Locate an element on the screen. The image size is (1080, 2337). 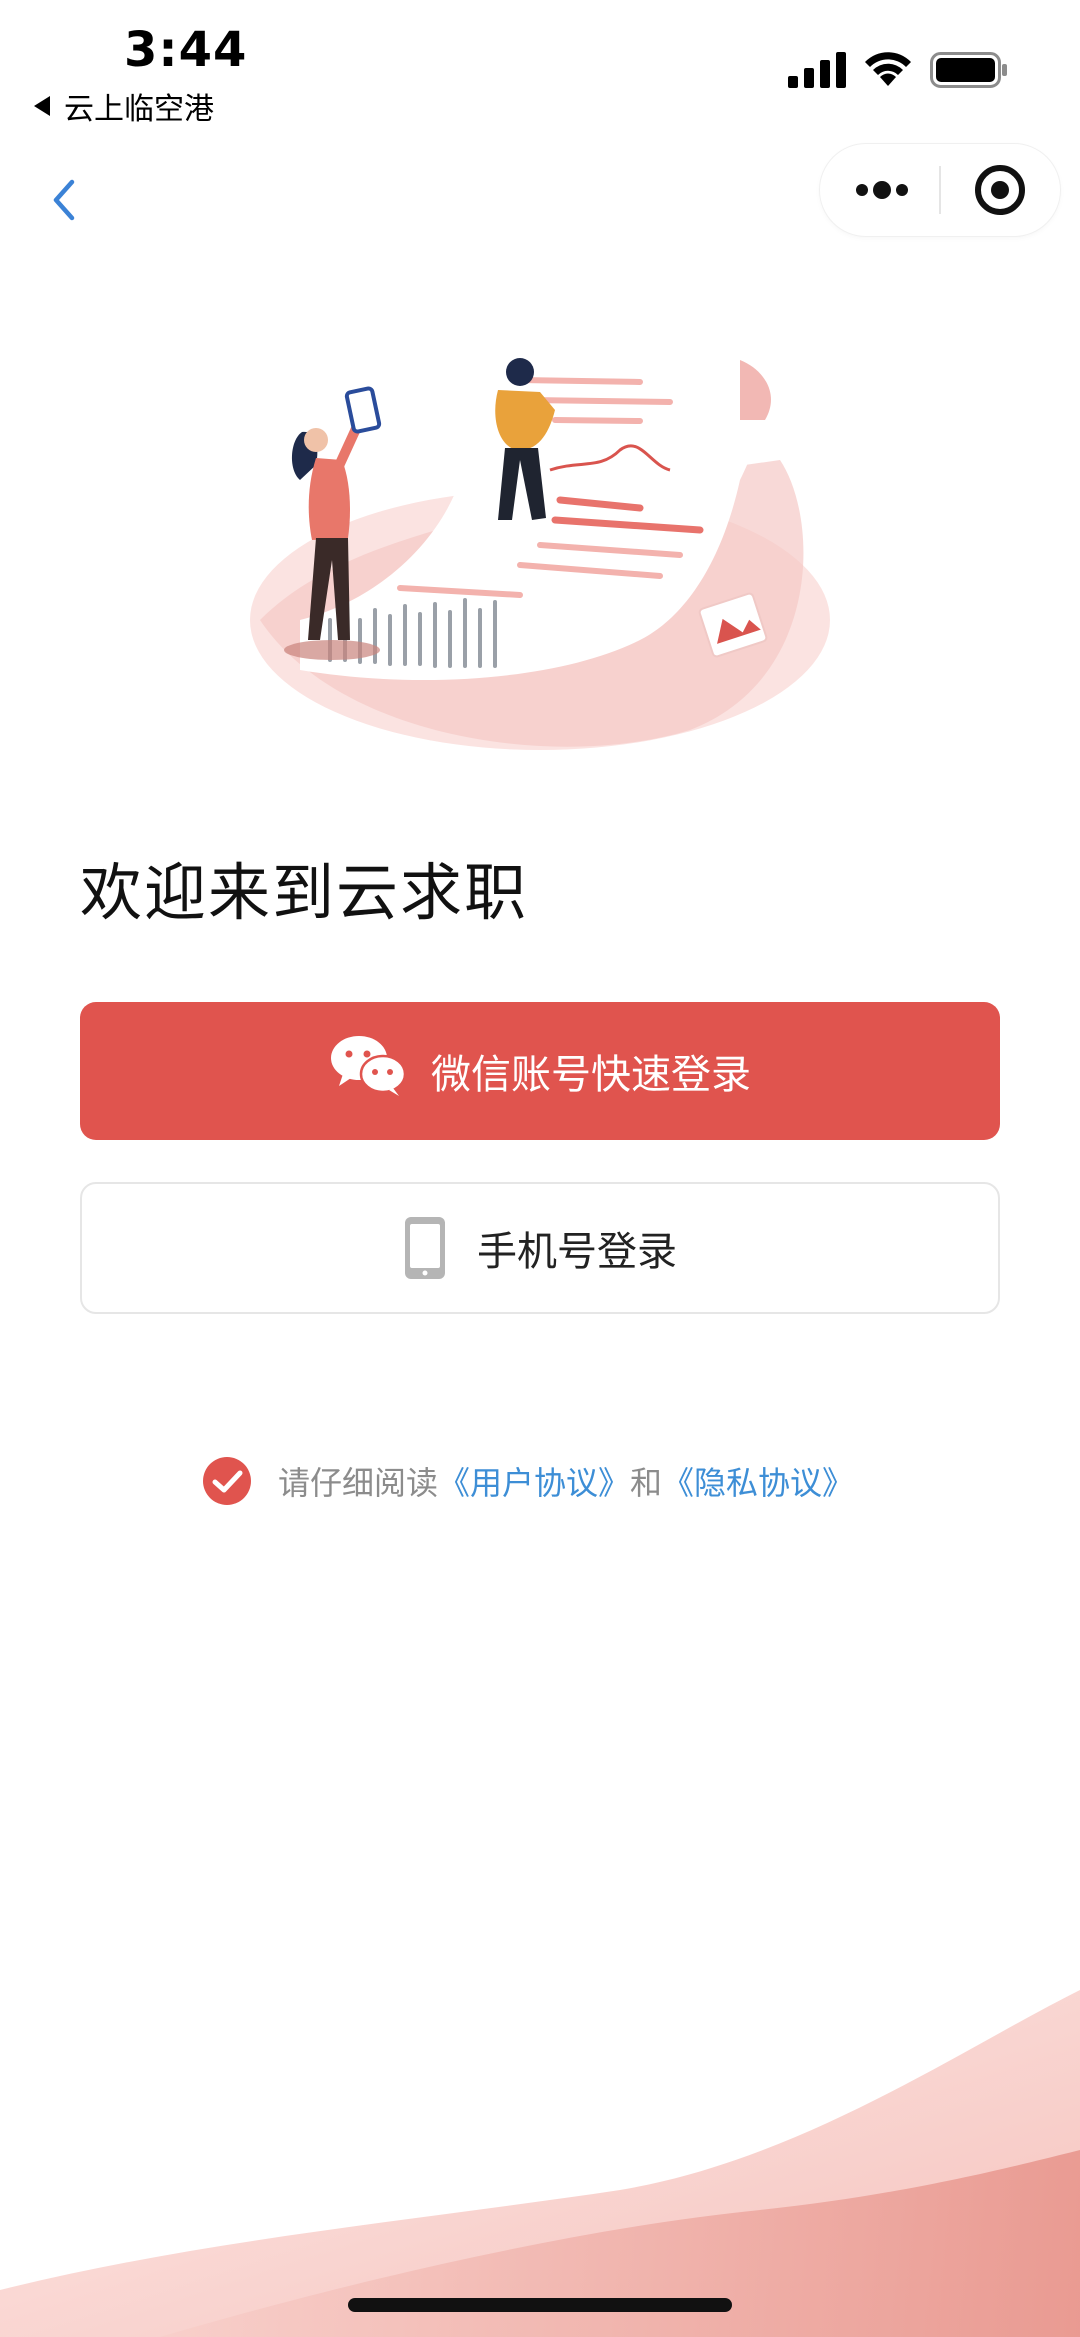
mini-program-capsule is located at coordinates (940, 190).